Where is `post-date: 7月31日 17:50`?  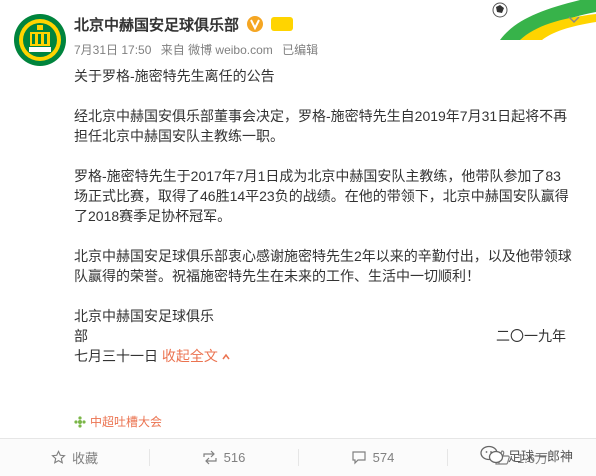 post-date: 7月31日 17:50 is located at coordinates (112, 50).